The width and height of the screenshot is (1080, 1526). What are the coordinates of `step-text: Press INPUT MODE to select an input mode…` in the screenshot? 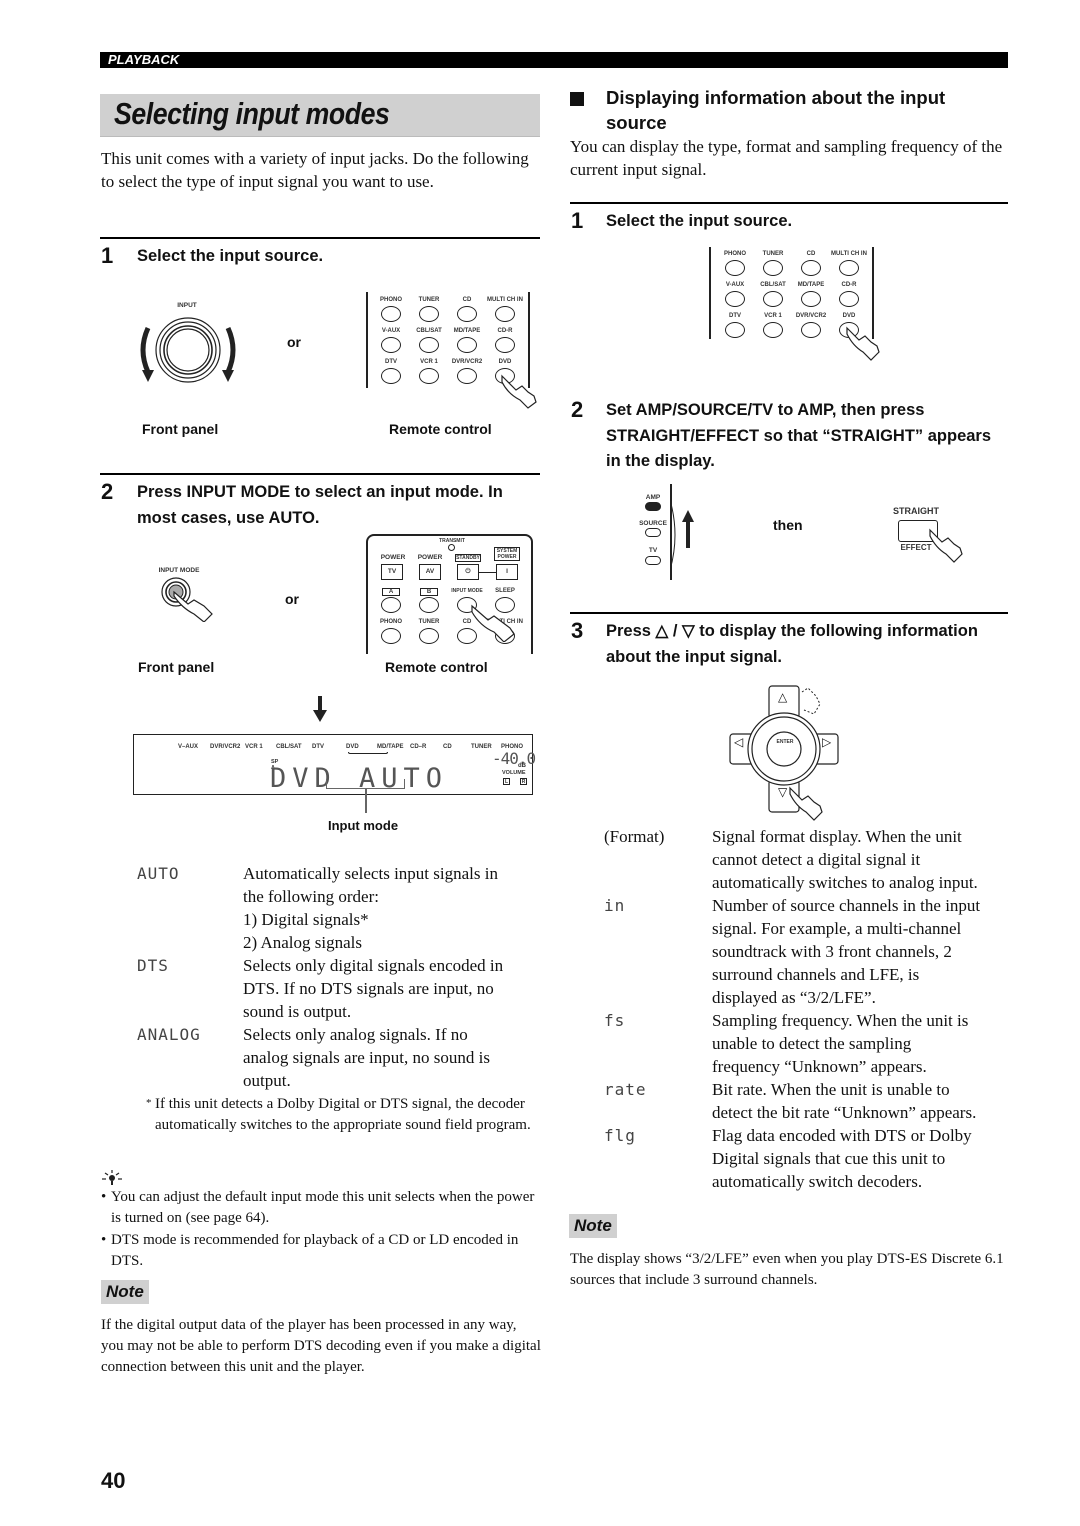 It's located at (320, 505).